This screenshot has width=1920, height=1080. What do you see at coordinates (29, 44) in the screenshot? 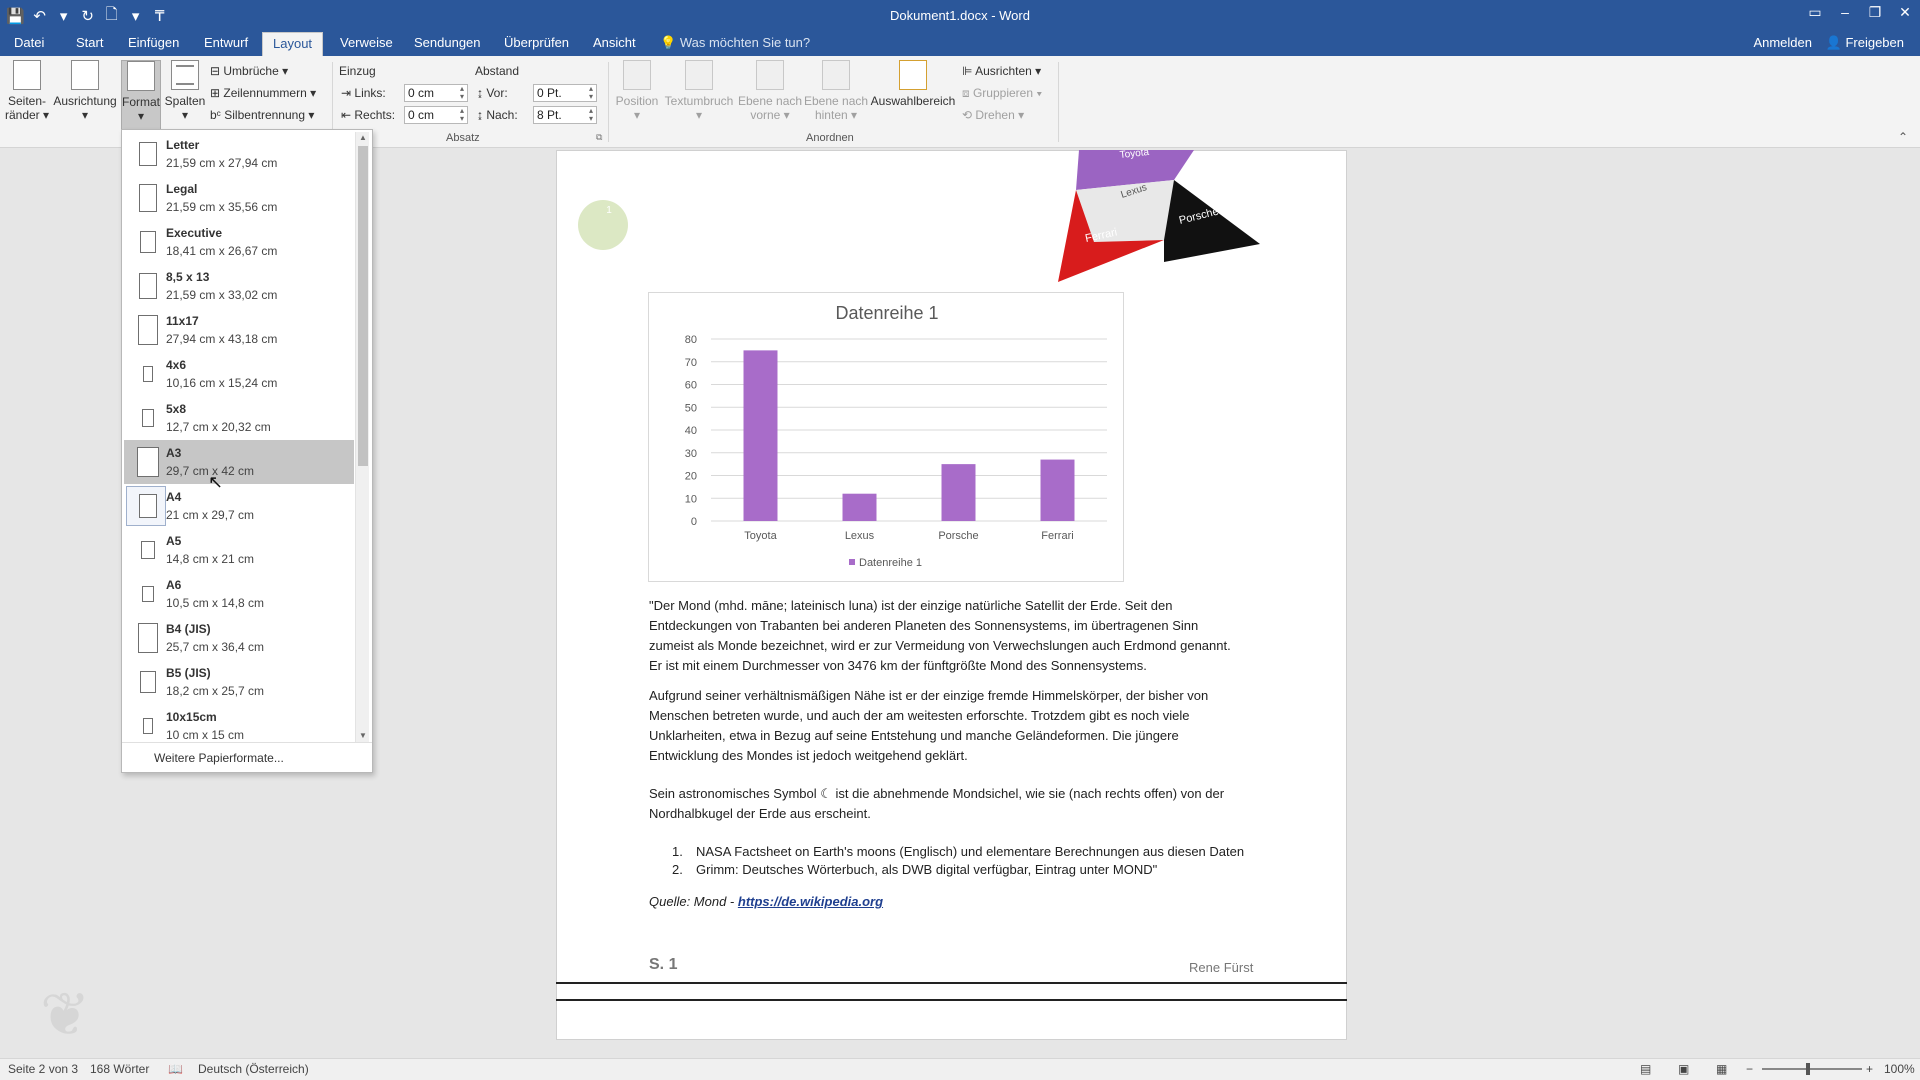
I see `tab-datei: Datei` at bounding box center [29, 44].